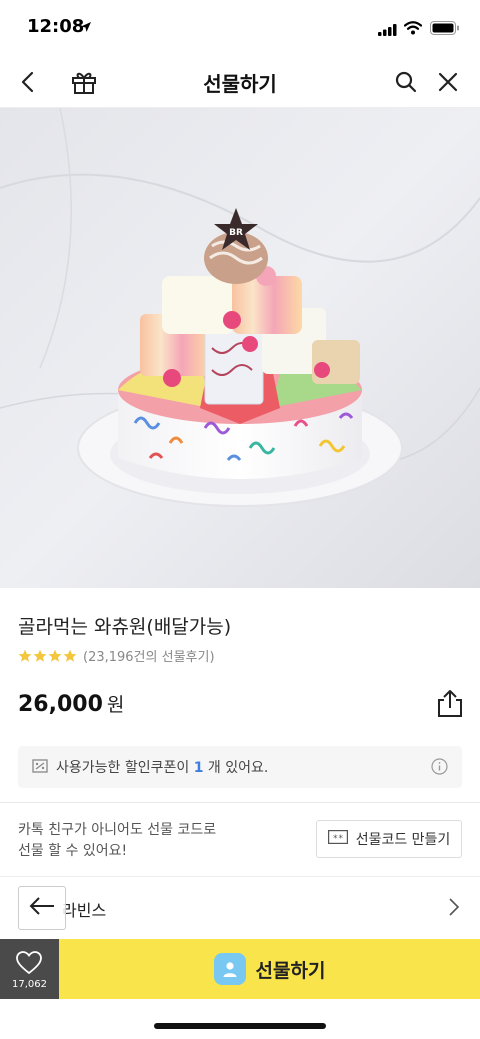 The image size is (480, 1039). What do you see at coordinates (125, 627) in the screenshot?
I see `product-title: 골라먹는 와츄원(배달가능)` at bounding box center [125, 627].